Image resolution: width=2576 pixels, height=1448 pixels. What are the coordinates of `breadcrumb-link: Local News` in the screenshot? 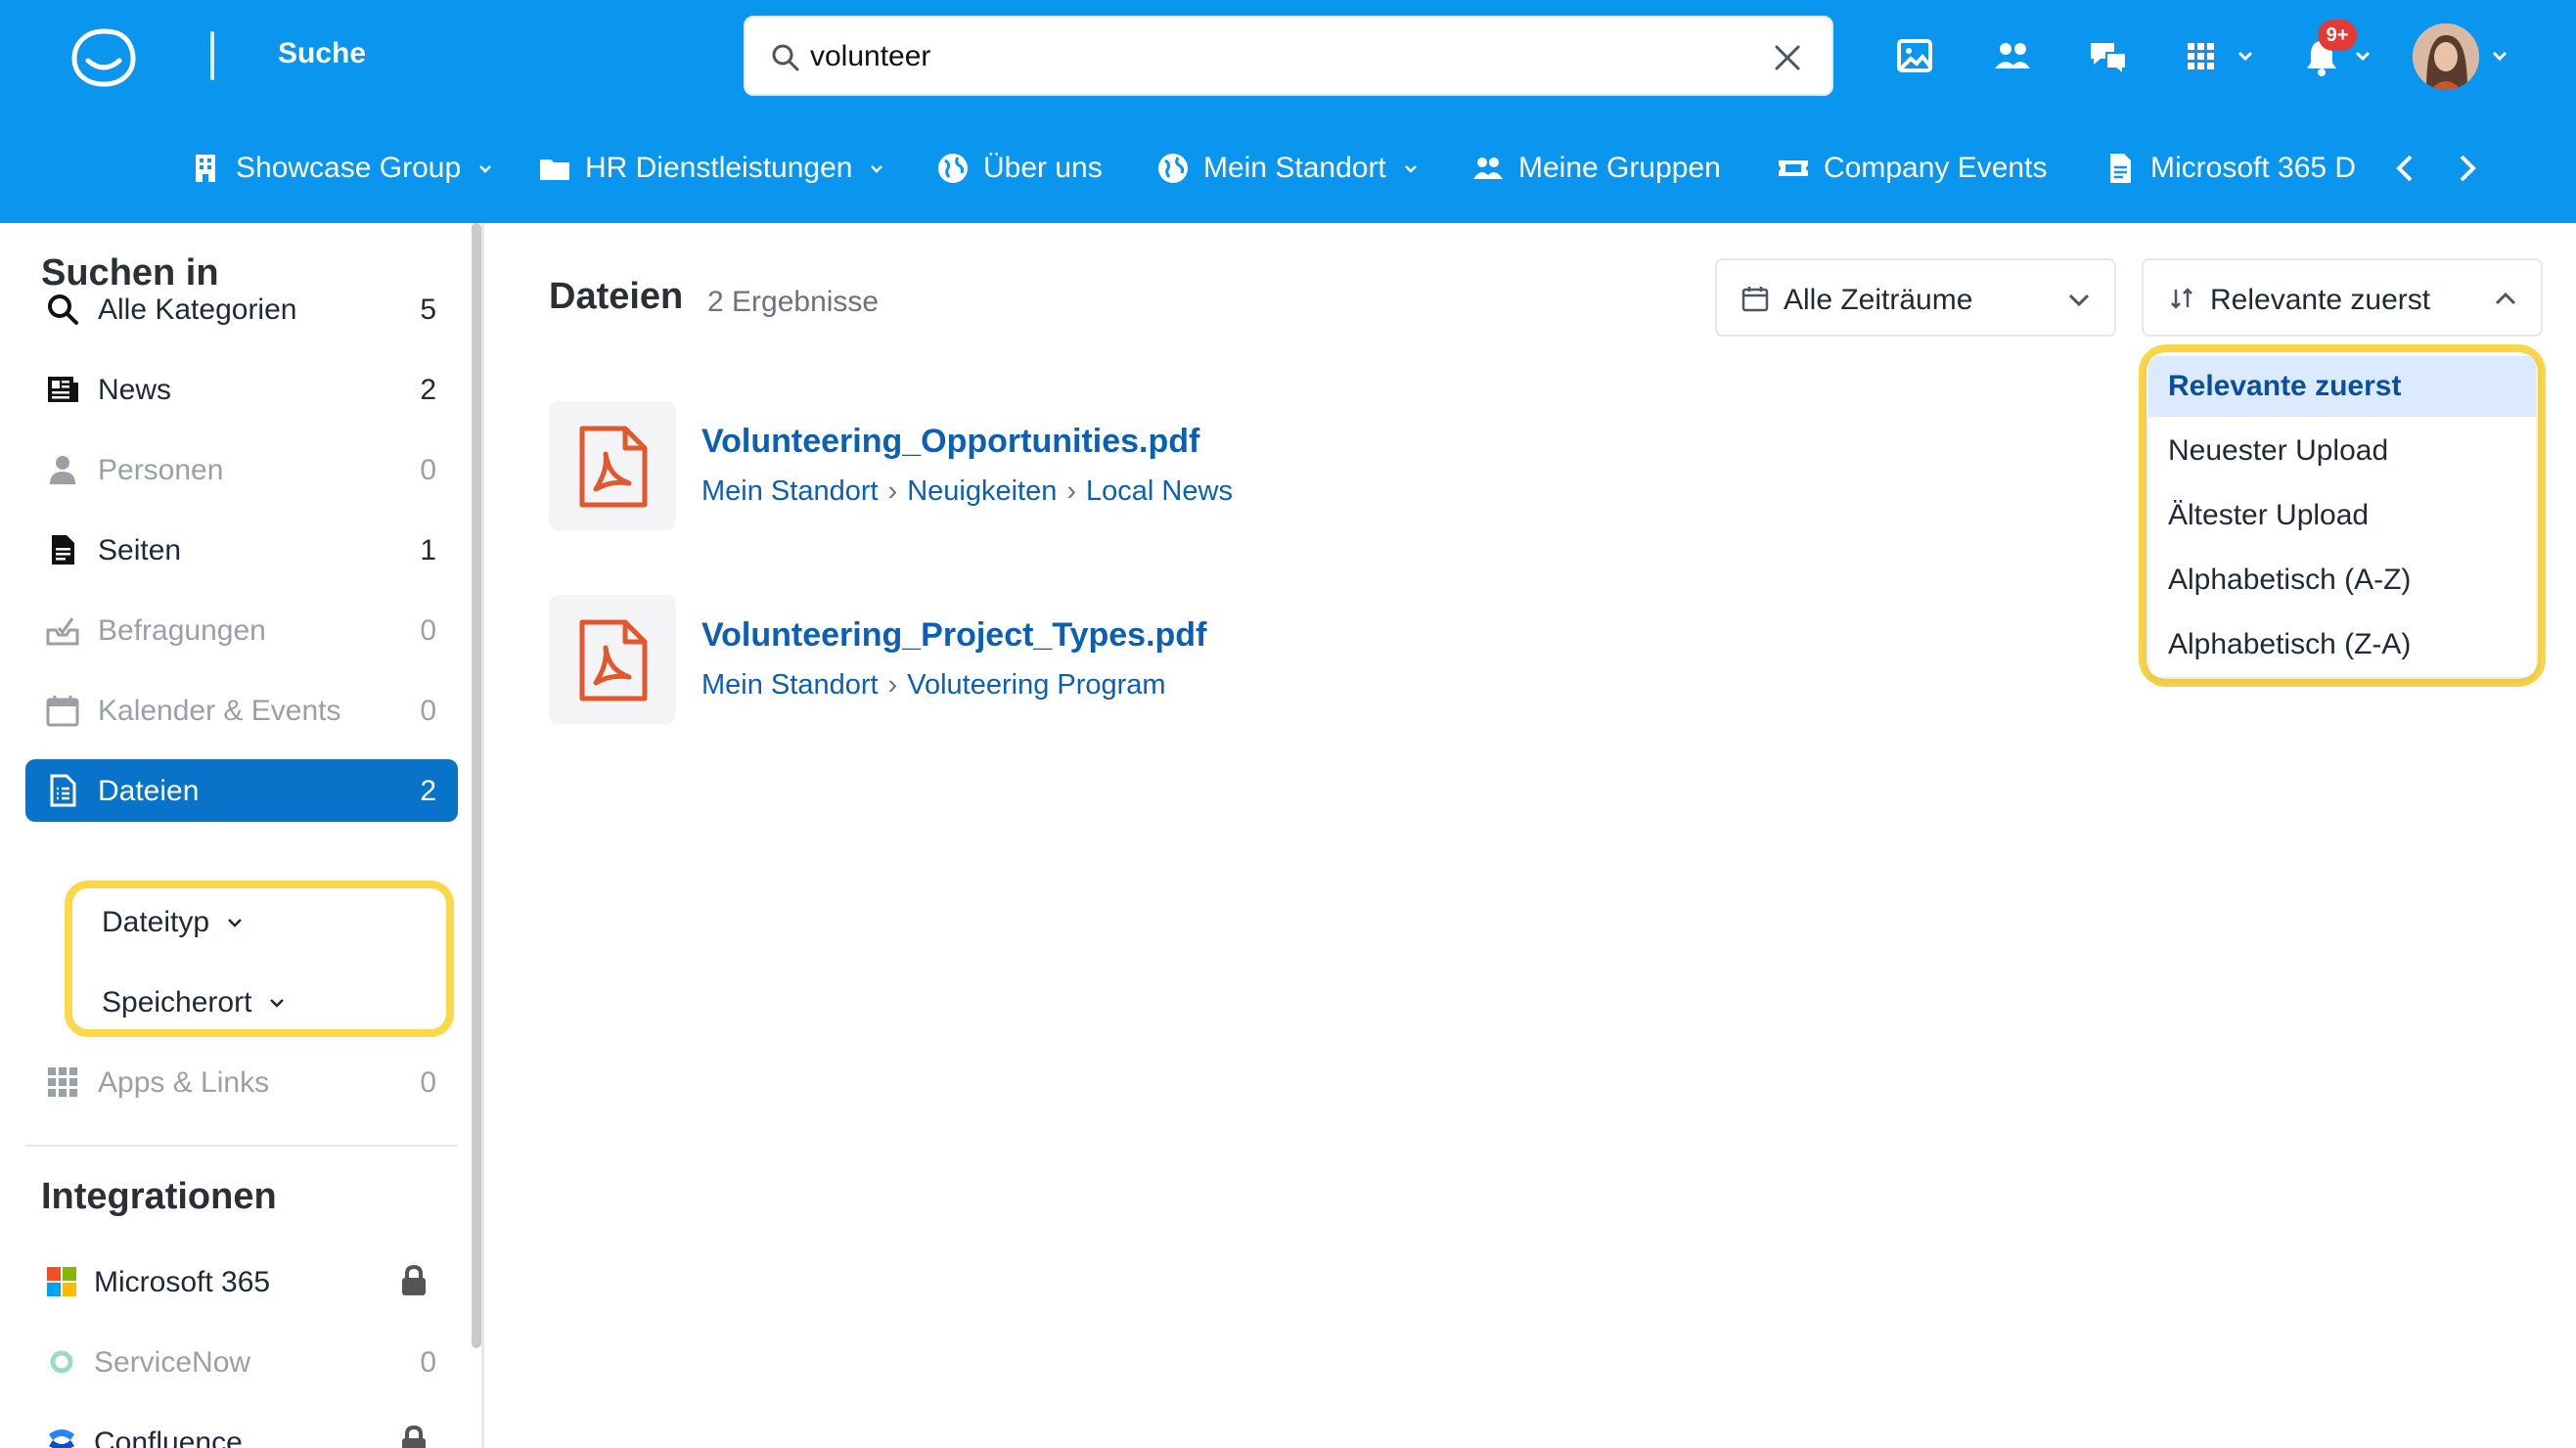 It's located at (1159, 491).